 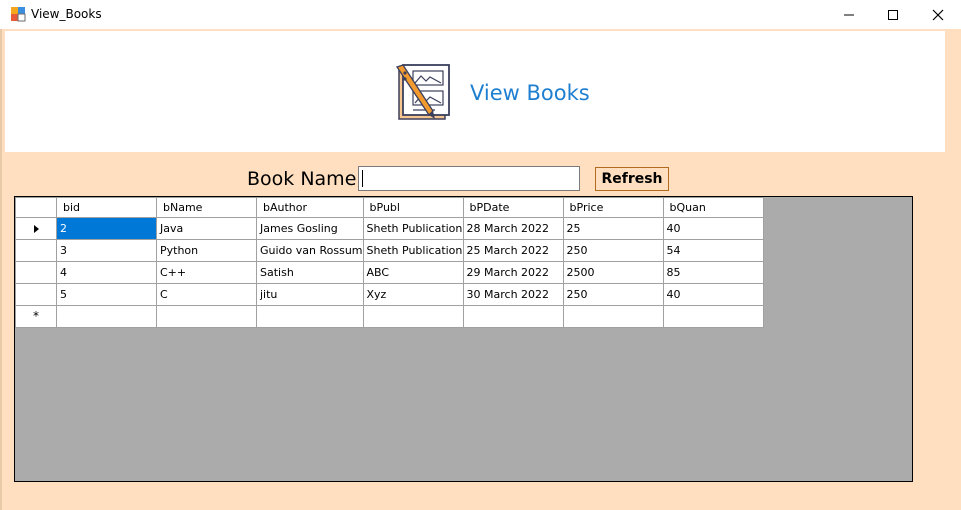 I want to click on table-cell: Guido van Rossum, so click(x=310, y=250).